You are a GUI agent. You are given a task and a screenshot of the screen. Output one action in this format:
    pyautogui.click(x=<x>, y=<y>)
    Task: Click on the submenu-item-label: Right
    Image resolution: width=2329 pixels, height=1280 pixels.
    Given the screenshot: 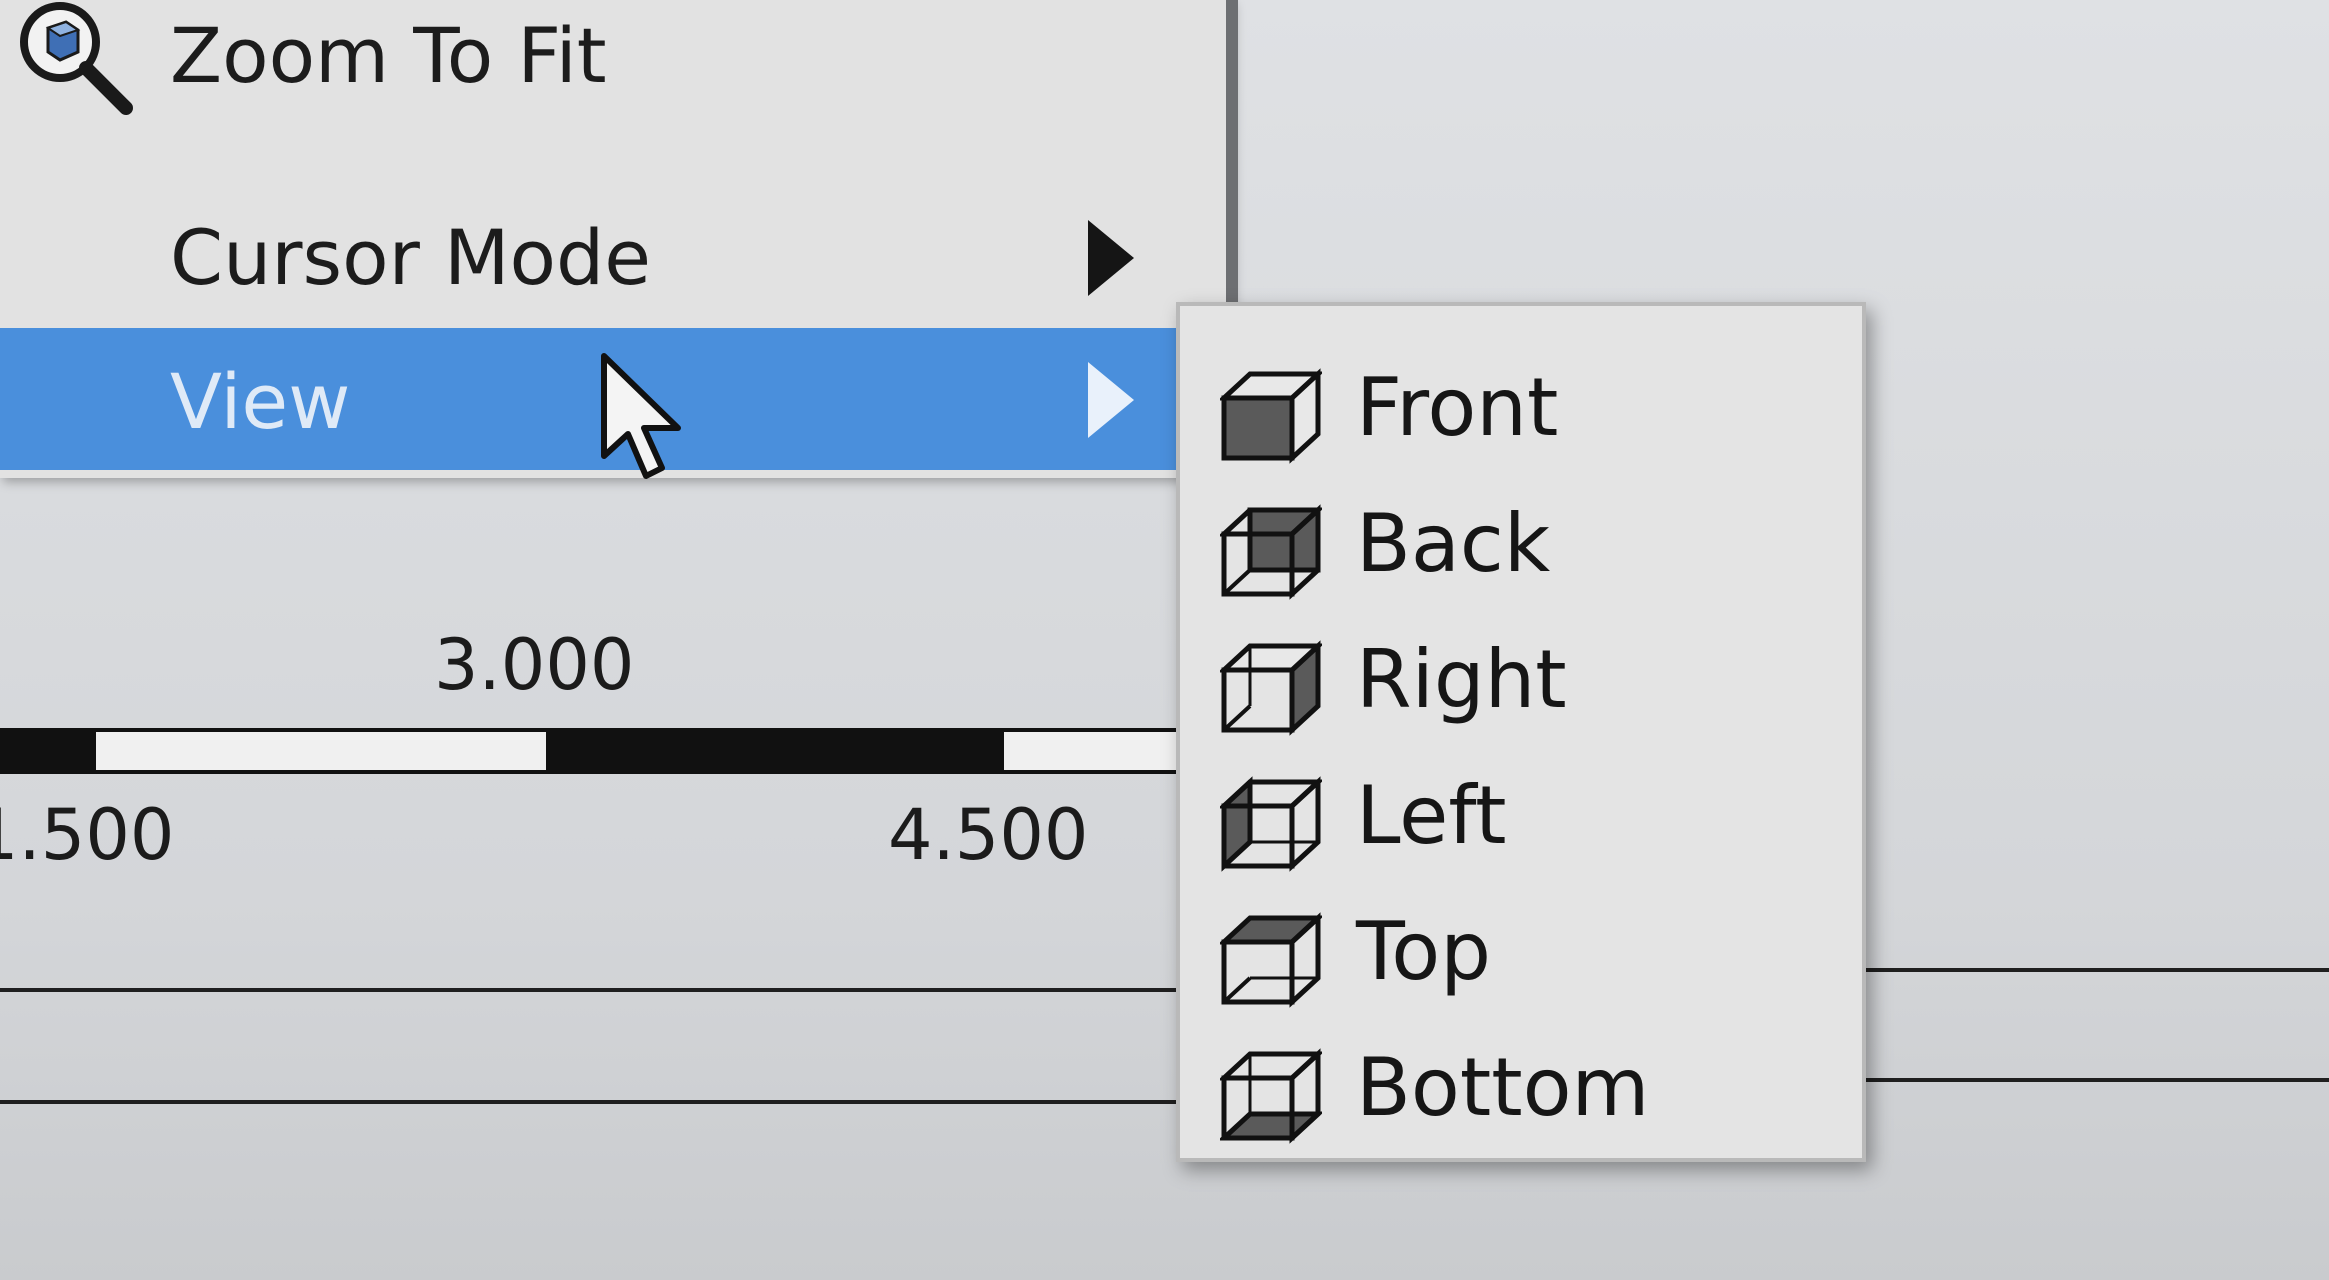 What is the action you would take?
    pyautogui.click(x=1461, y=679)
    